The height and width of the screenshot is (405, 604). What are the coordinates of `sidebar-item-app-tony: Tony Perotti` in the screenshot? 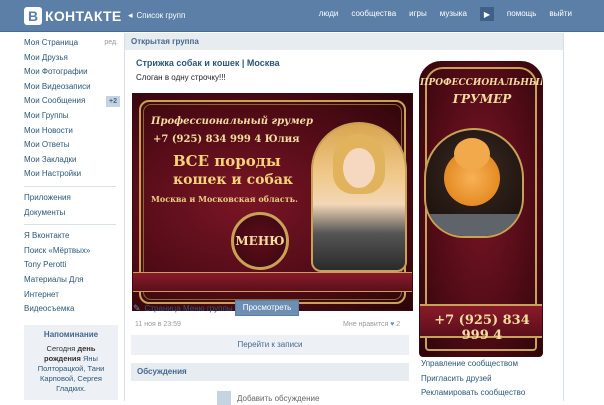 It's located at (72, 265).